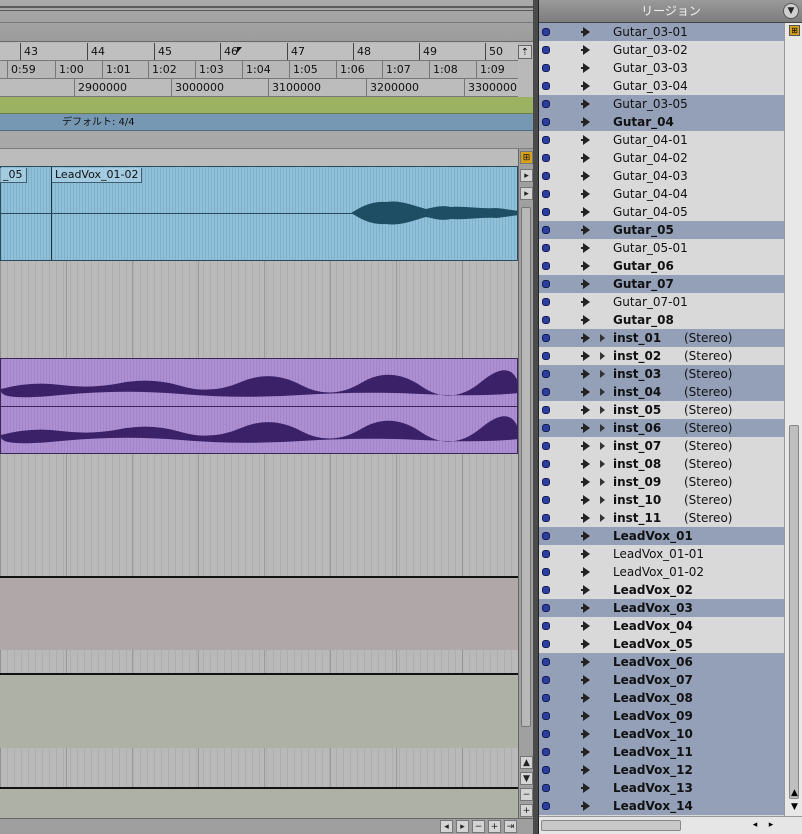 This screenshot has height=834, width=802. I want to click on region-list-item: LeadVox_01, so click(661, 536).